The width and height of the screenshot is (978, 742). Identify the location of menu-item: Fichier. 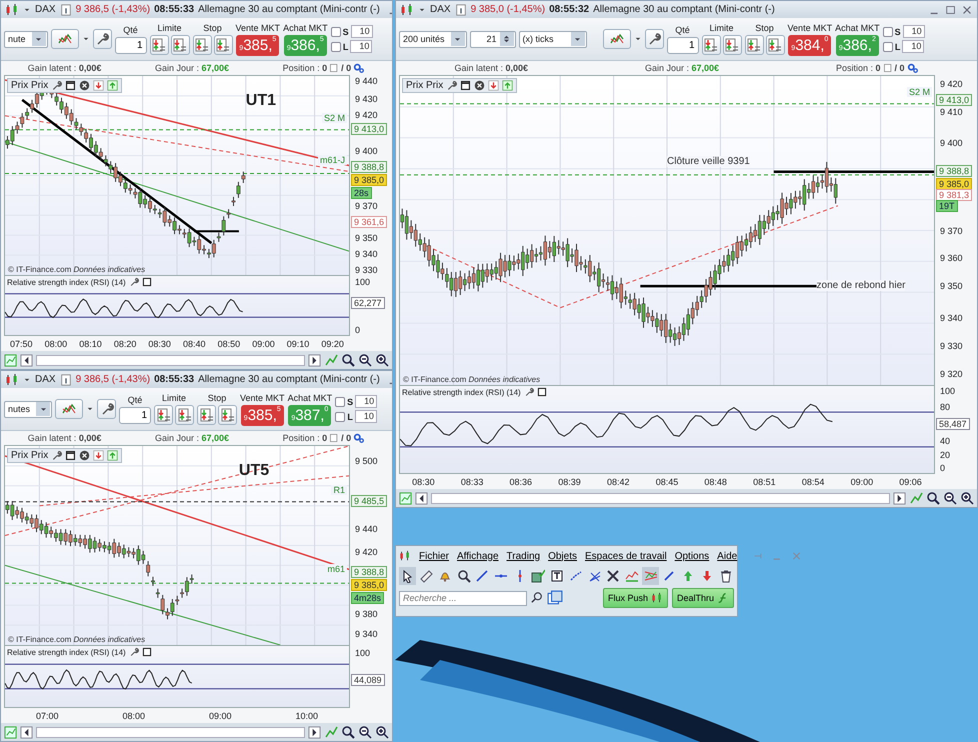
(434, 556).